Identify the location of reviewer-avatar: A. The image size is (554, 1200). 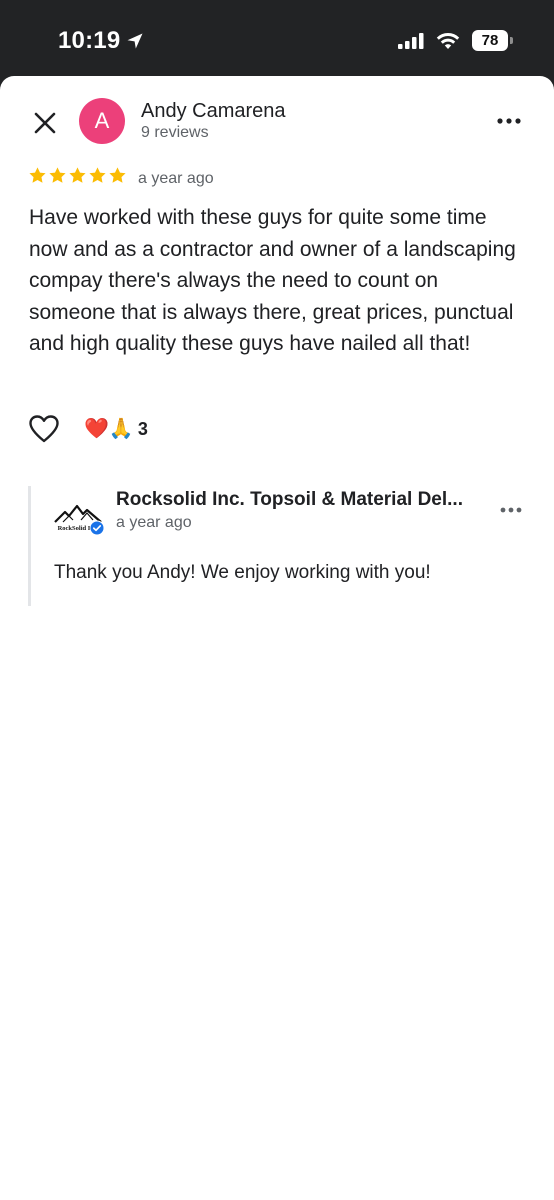
(102, 121).